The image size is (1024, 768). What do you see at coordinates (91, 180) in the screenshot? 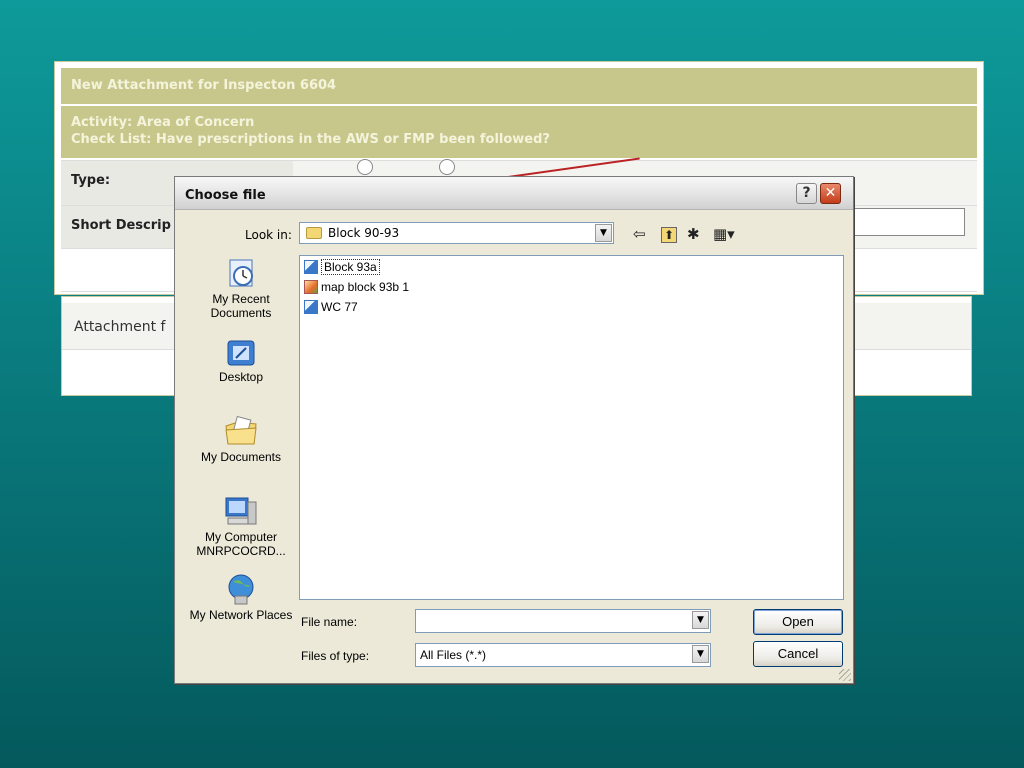
I see `type-label: Type:` at bounding box center [91, 180].